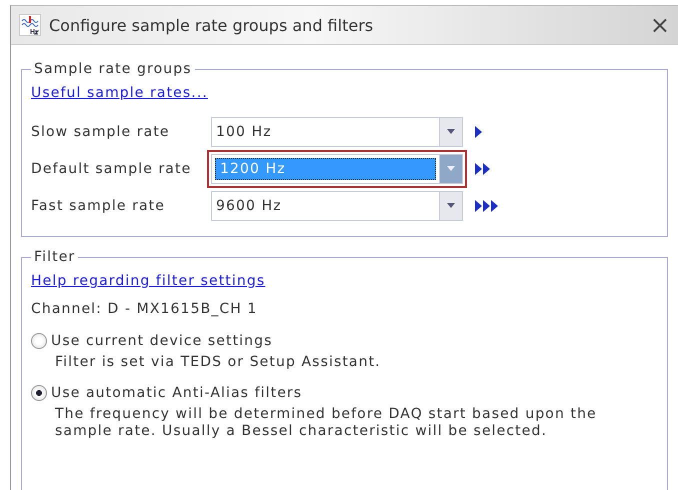  What do you see at coordinates (111, 168) in the screenshot?
I see `rate-label: Default sample rate` at bounding box center [111, 168].